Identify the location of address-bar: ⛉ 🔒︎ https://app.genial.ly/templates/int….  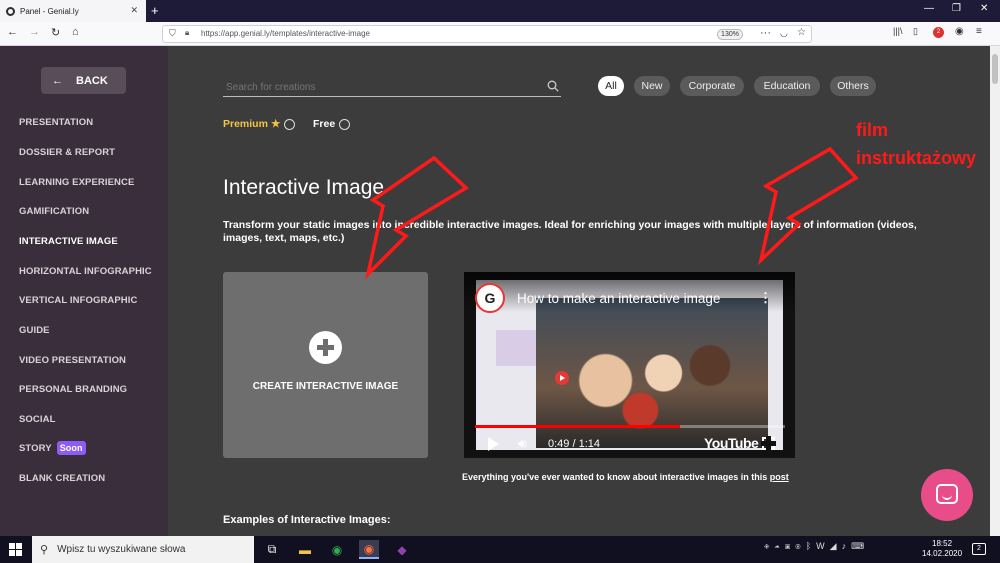
(487, 34).